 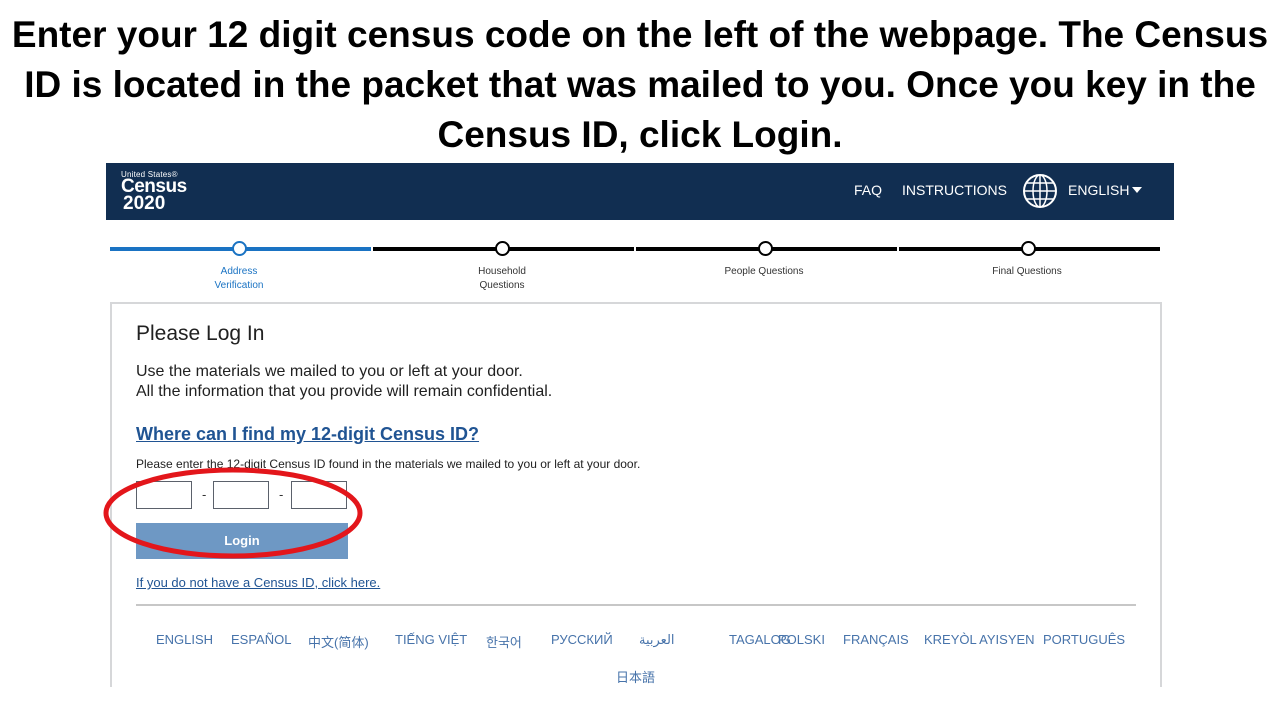 I want to click on step-label-people: People Questions, so click(x=764, y=272).